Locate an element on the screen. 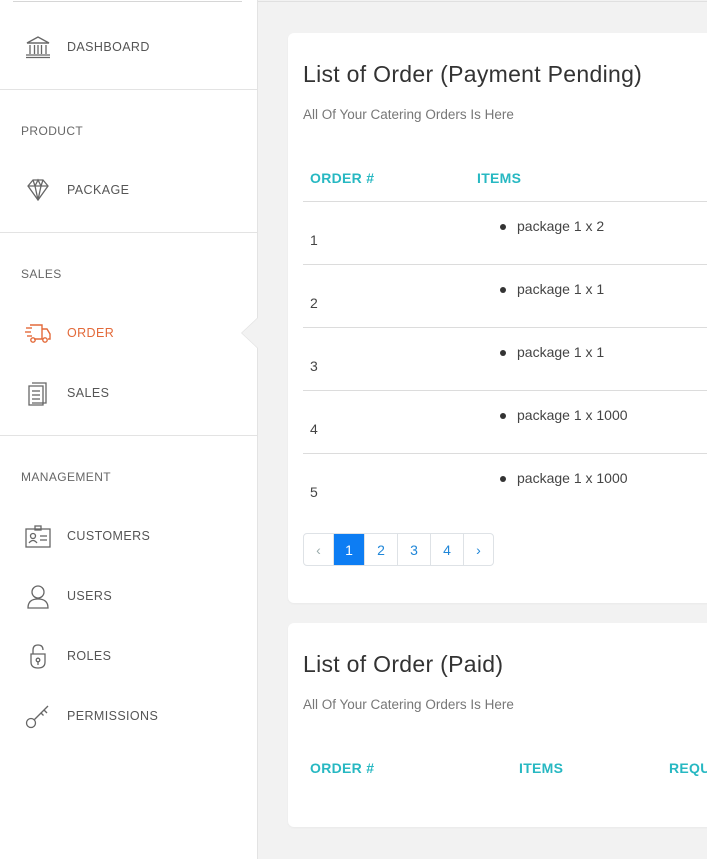  order-number: 5 is located at coordinates (314, 492).